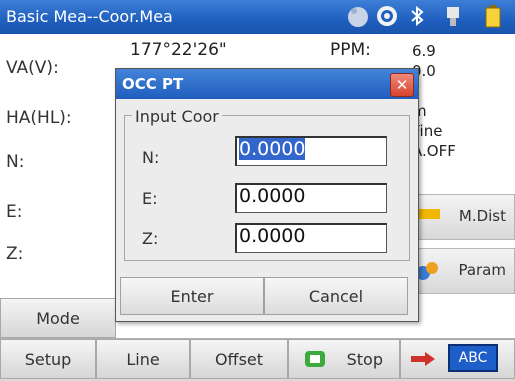  I want to click on setup-button: Setup, so click(48, 359).